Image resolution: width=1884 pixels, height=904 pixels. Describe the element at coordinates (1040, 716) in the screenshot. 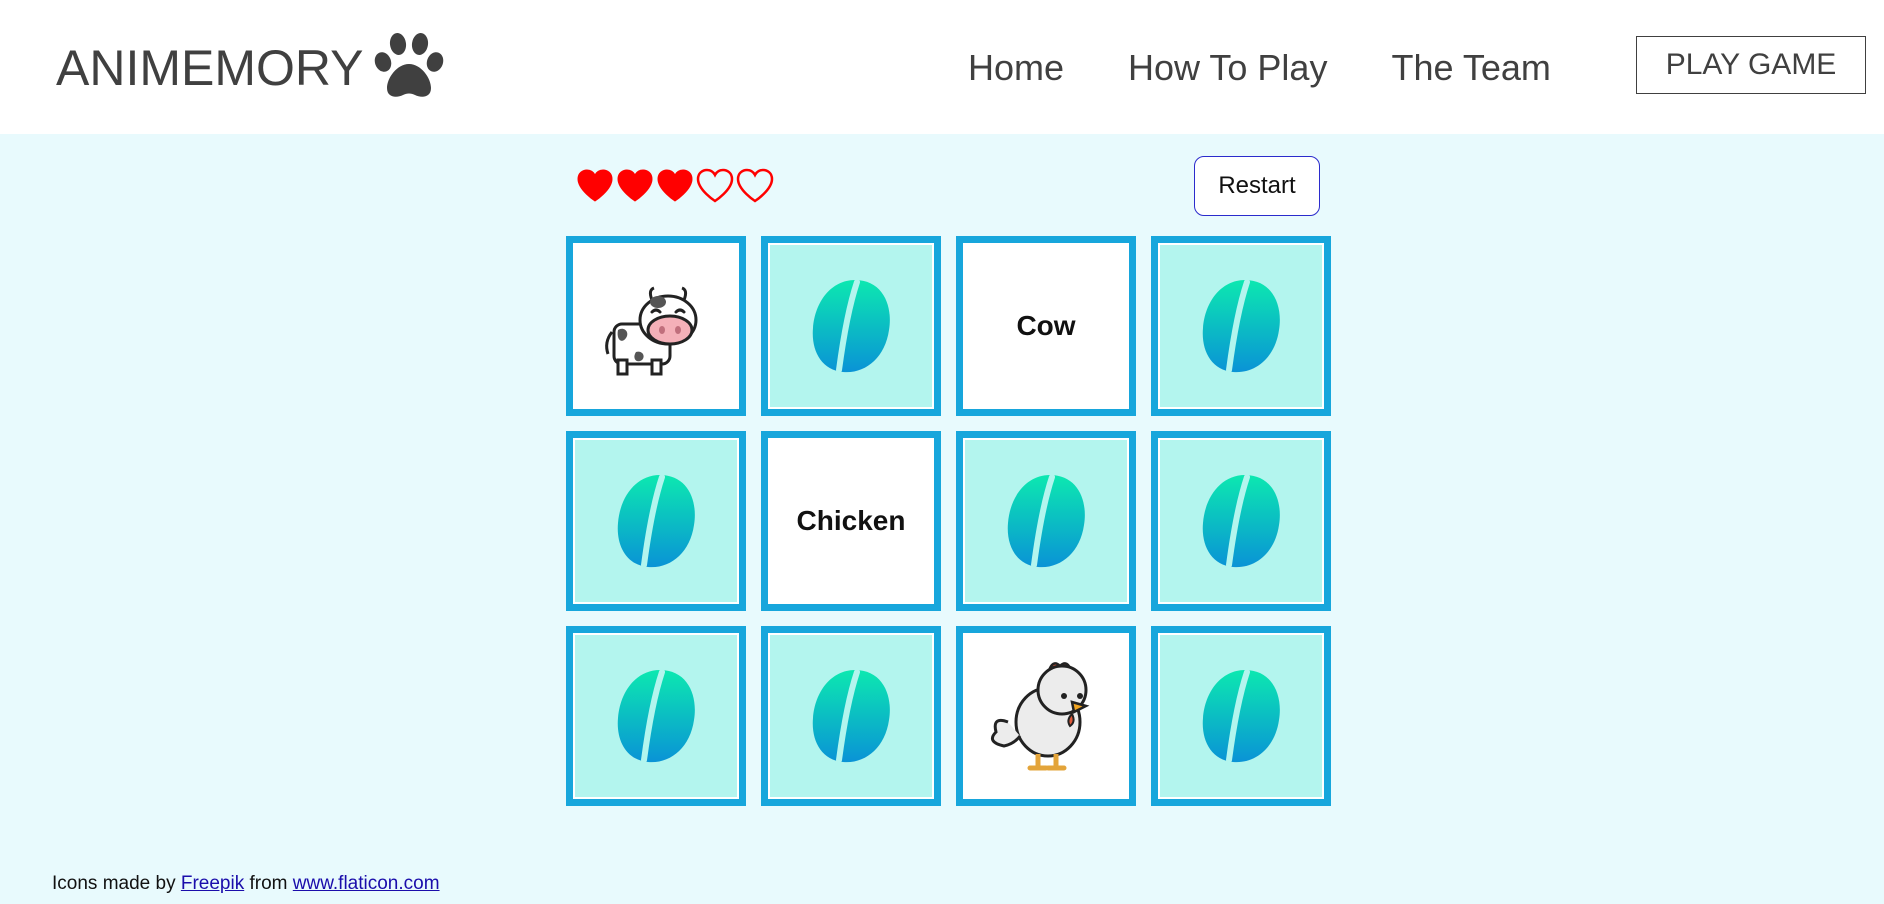

I see `chicken-icon` at that location.